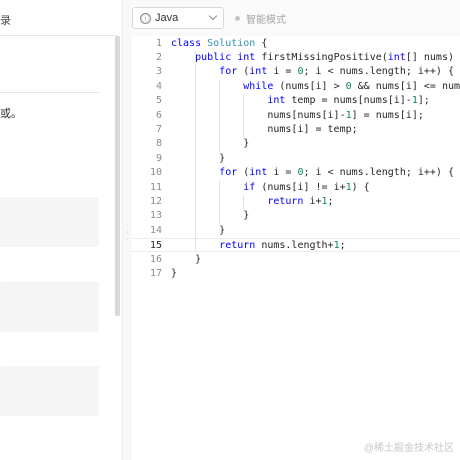  What do you see at coordinates (155, 230) in the screenshot?
I see `line-number: 14` at bounding box center [155, 230].